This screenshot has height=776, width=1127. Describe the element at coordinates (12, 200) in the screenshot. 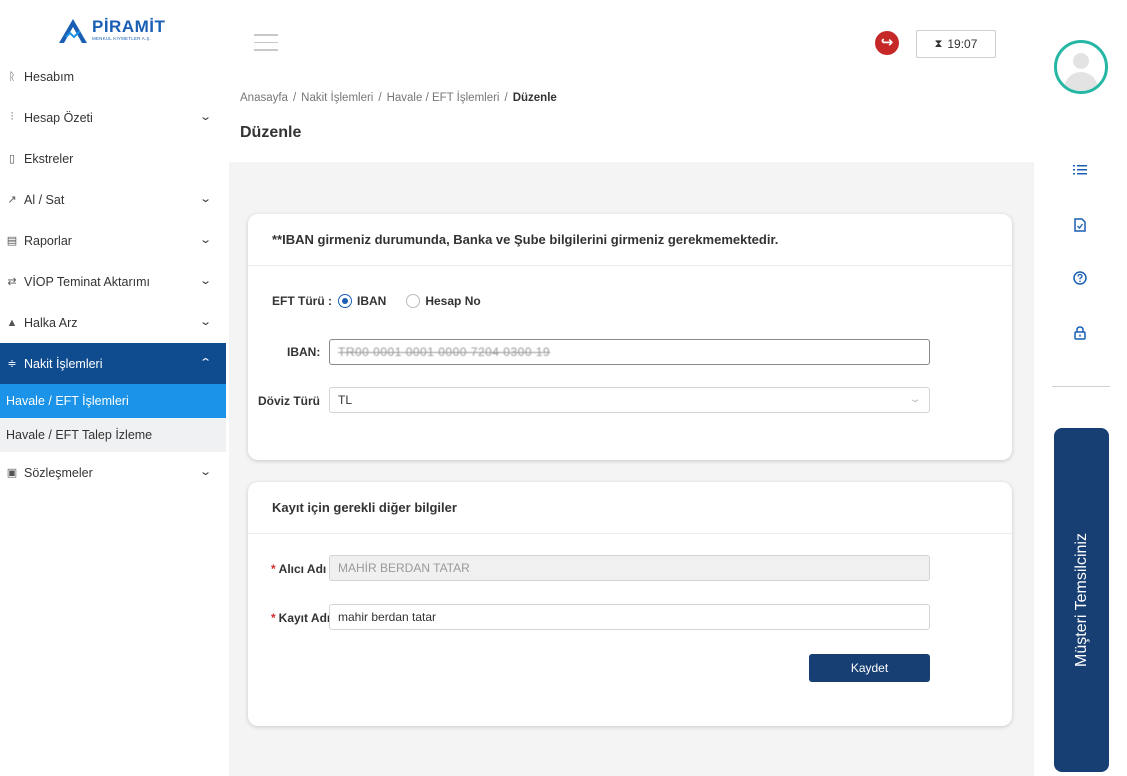

I see `trade-icon: ↗` at that location.